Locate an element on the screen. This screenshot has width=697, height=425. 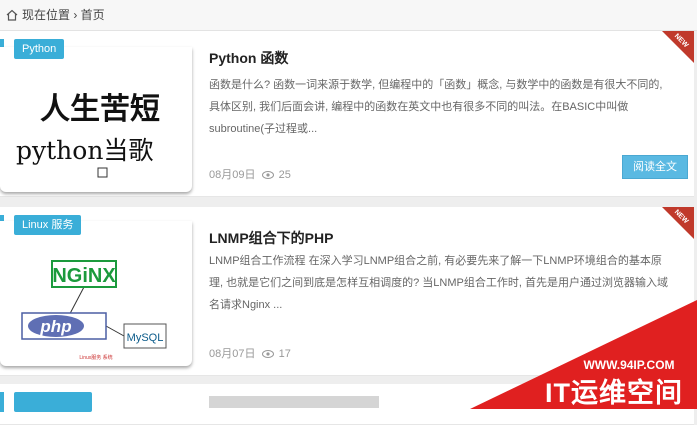
category-tag: Python is located at coordinates (39, 49).